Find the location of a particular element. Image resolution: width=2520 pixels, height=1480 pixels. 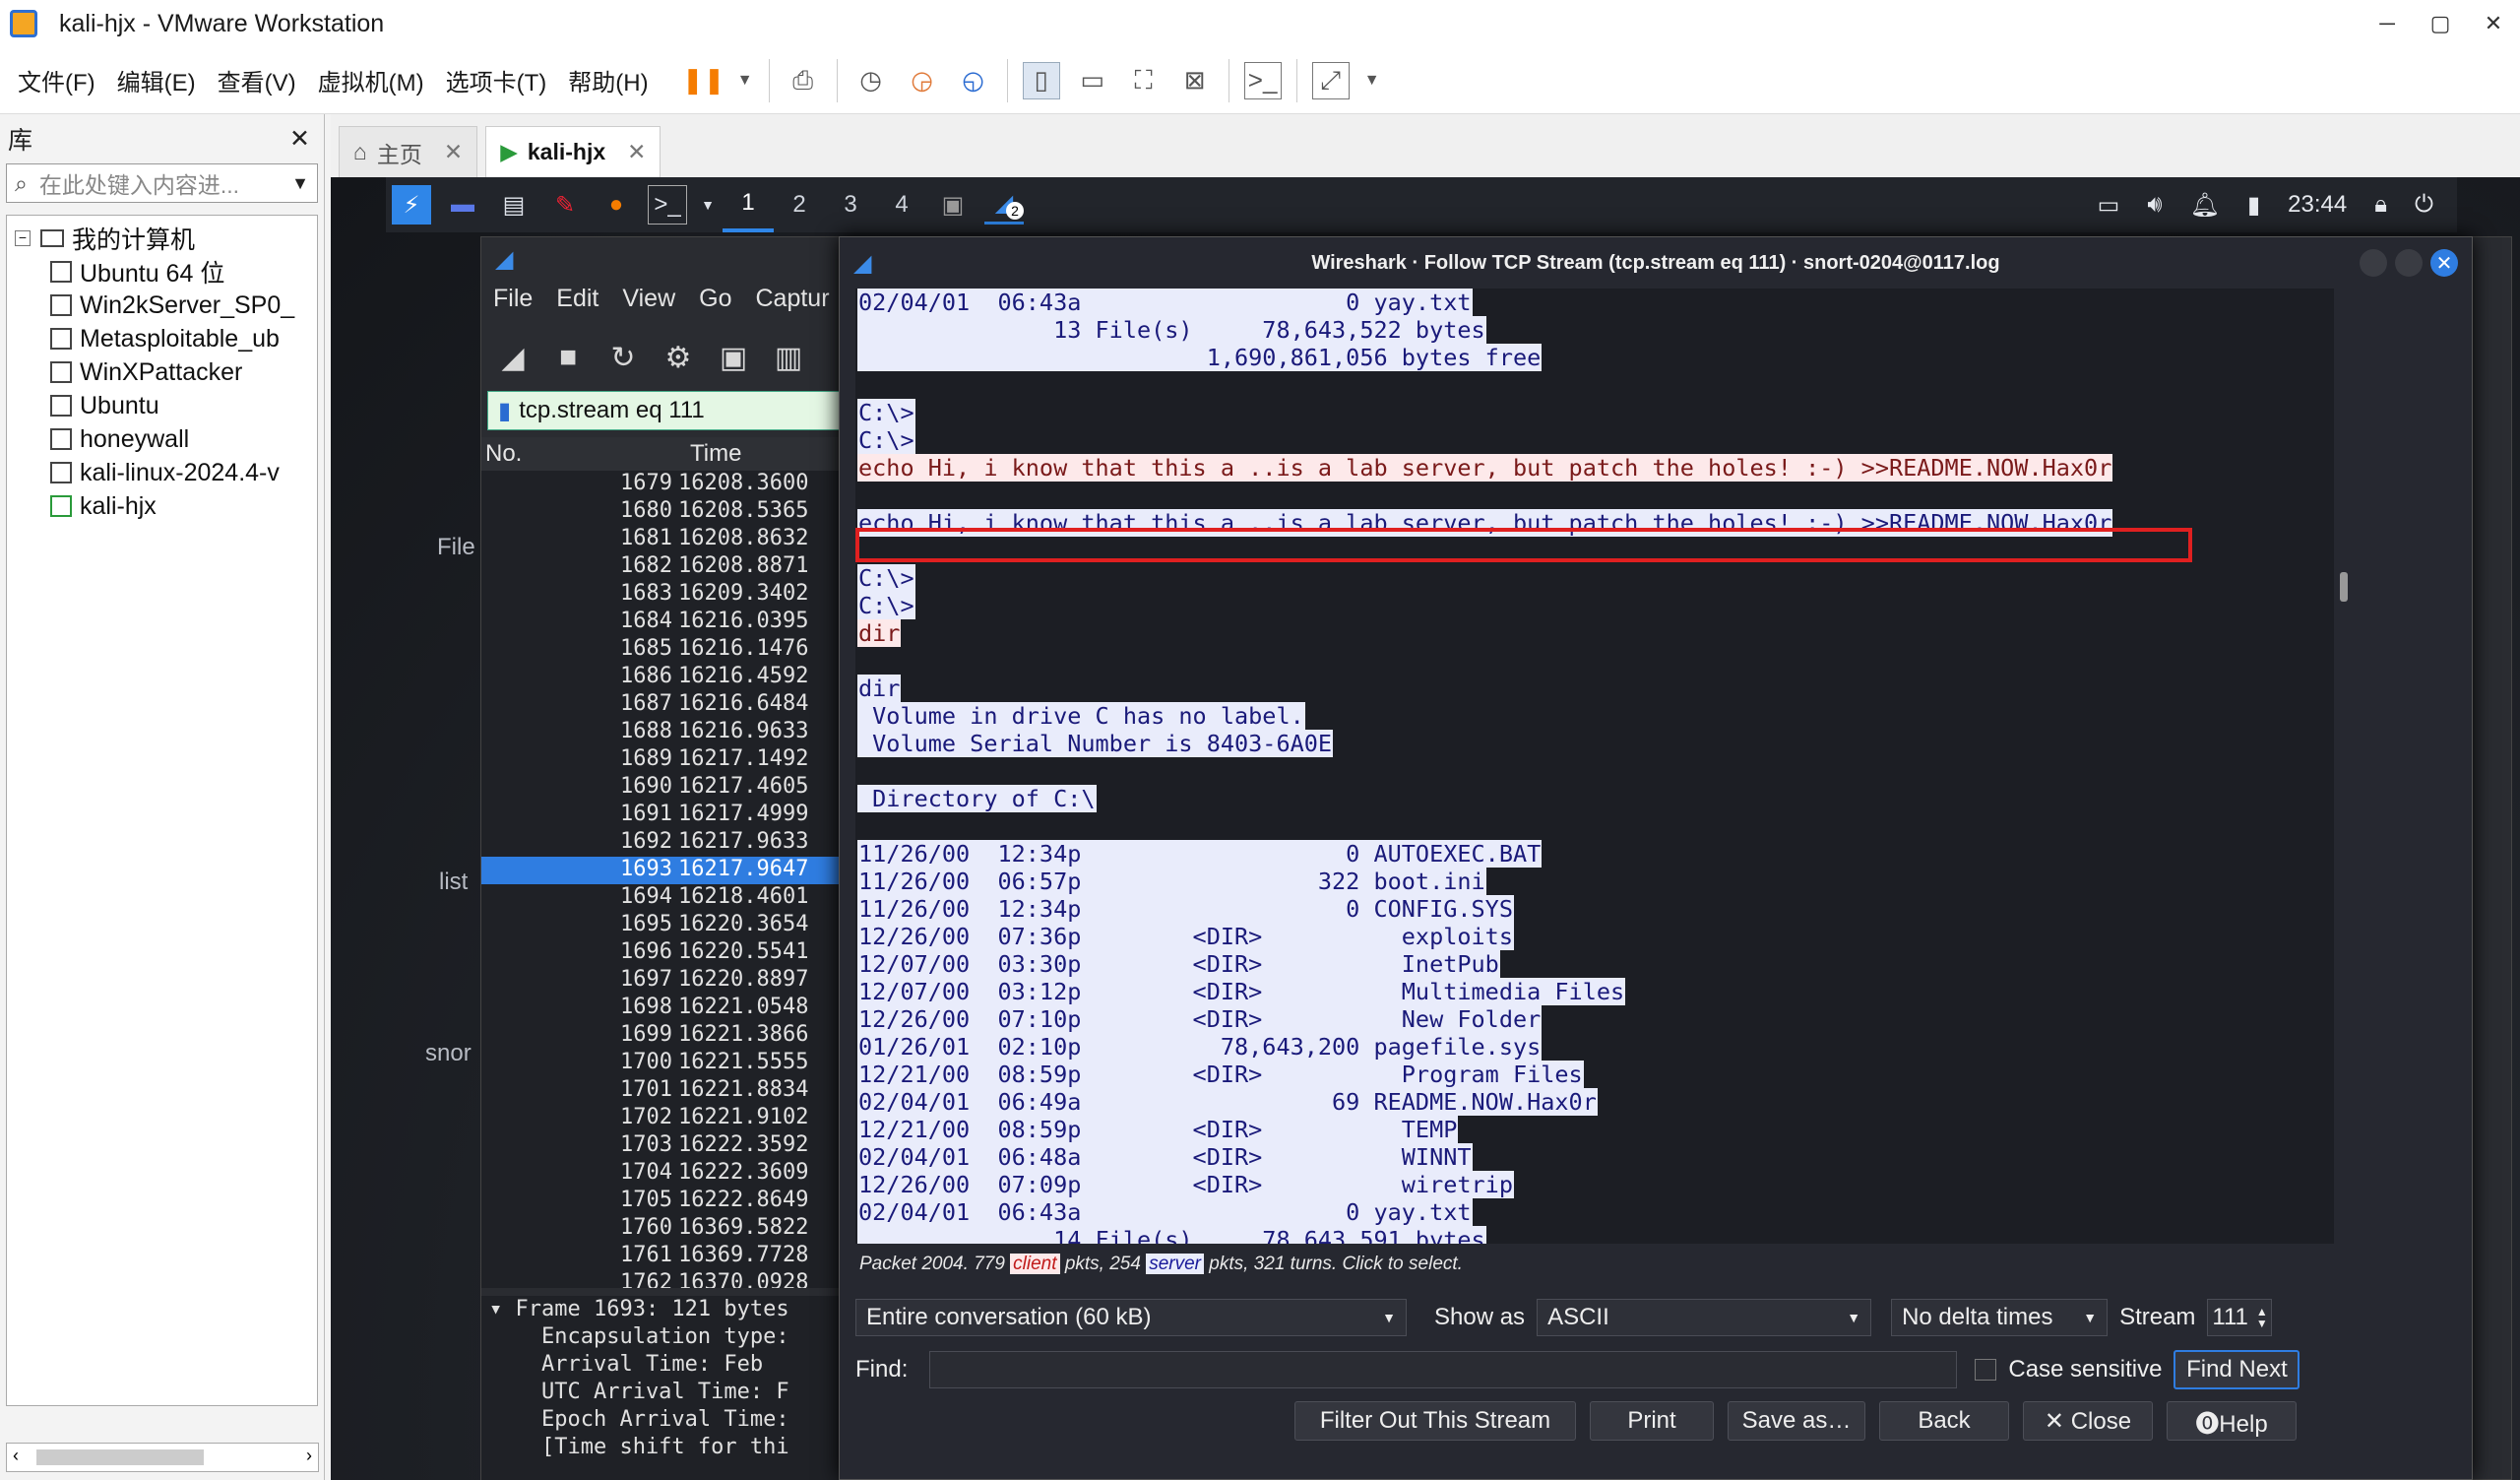

back-button: Back is located at coordinates (1944, 1421).